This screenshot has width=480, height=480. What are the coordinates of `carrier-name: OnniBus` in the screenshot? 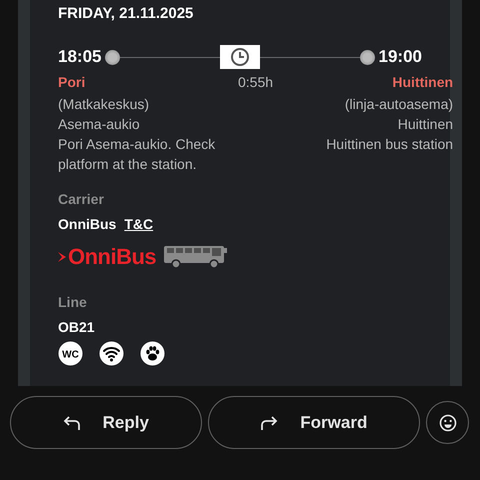 It's located at (87, 224).